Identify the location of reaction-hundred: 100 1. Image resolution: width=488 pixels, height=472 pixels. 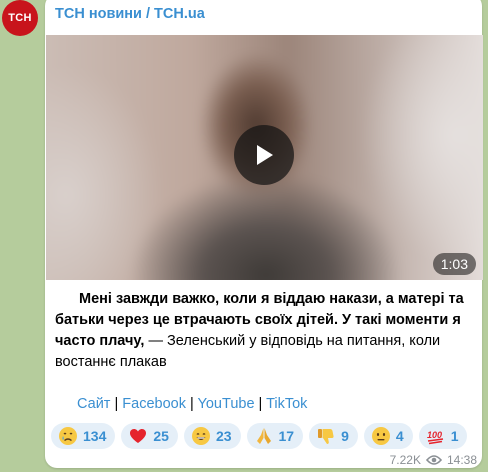
(443, 436).